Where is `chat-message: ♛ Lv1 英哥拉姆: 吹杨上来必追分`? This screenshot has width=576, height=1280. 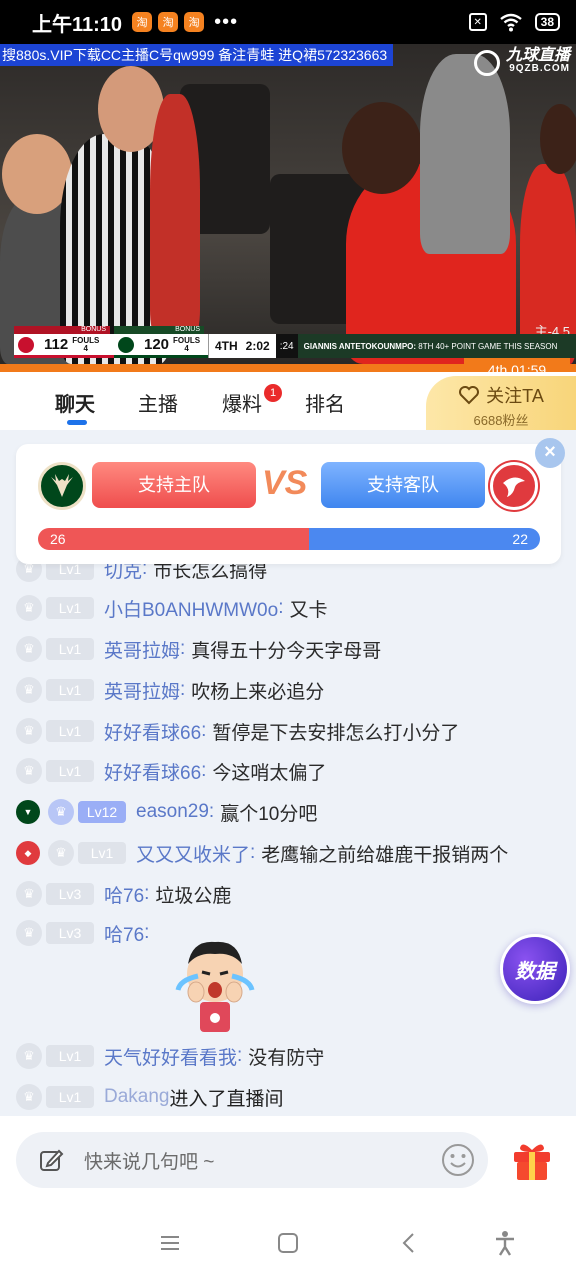
chat-message: ♛ Lv1 英哥拉姆: 吹杨上来必追分 is located at coordinates (170, 690).